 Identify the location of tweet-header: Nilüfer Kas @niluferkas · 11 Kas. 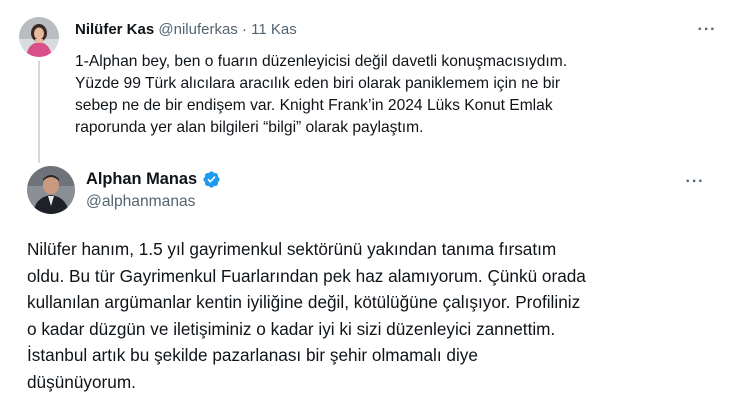
(186, 30).